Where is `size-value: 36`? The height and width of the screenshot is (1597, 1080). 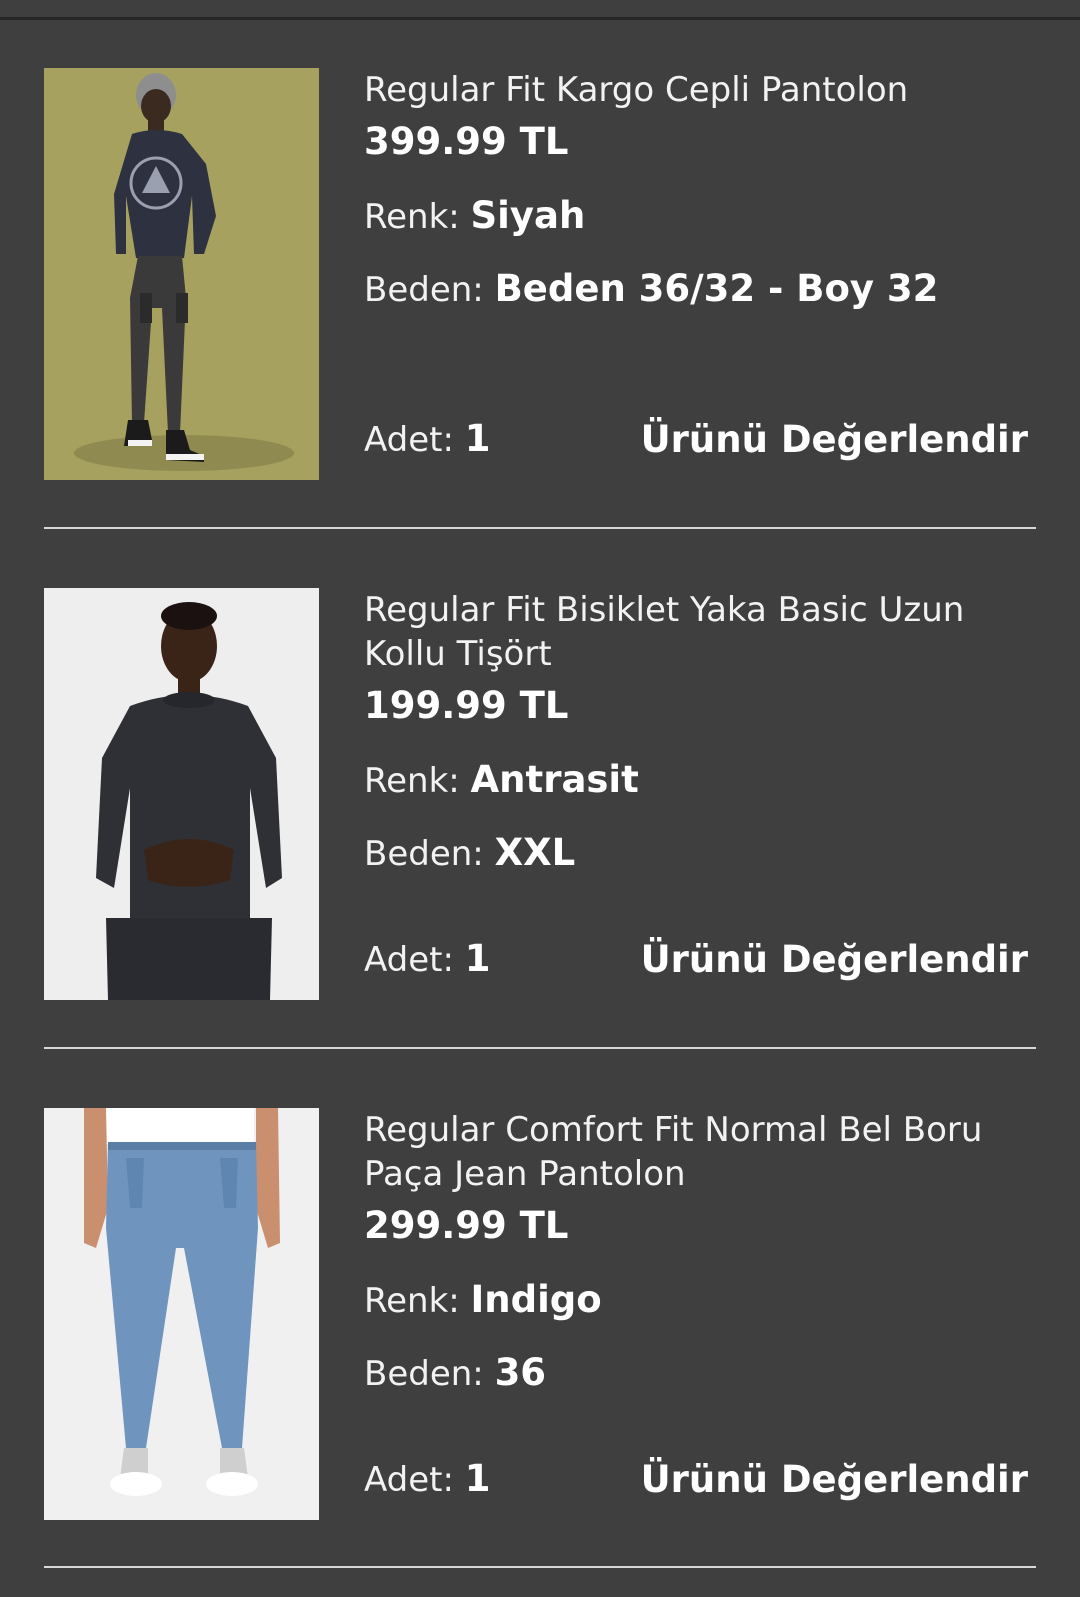 size-value: 36 is located at coordinates (520, 1372).